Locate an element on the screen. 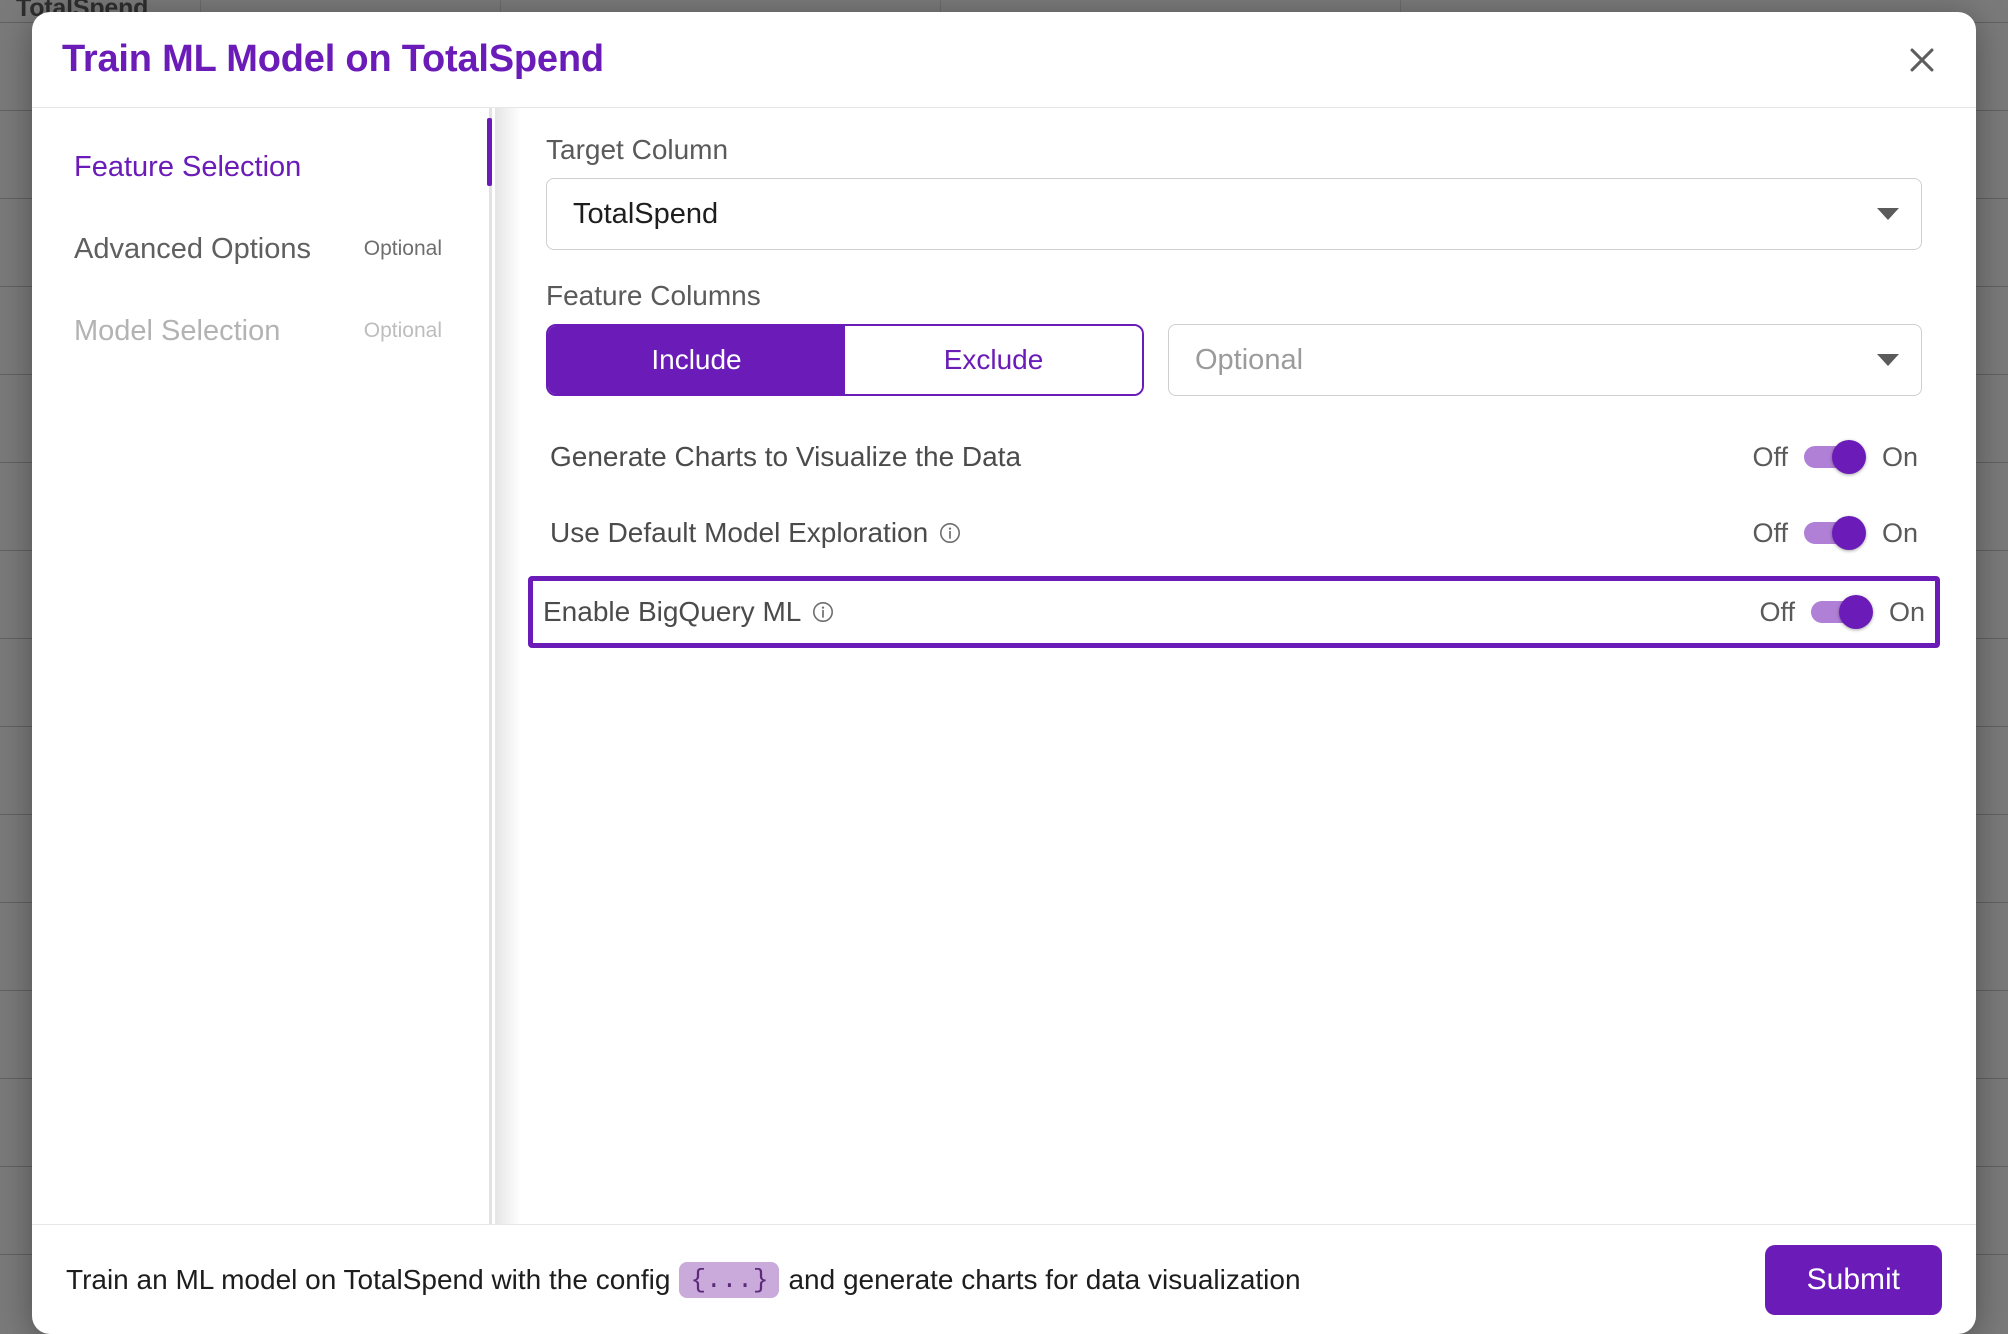 Image resolution: width=2008 pixels, height=1334 pixels. toggle-row-enable-bigquery-ml: Enable BigQuery ML Off On is located at coordinates (1234, 612).